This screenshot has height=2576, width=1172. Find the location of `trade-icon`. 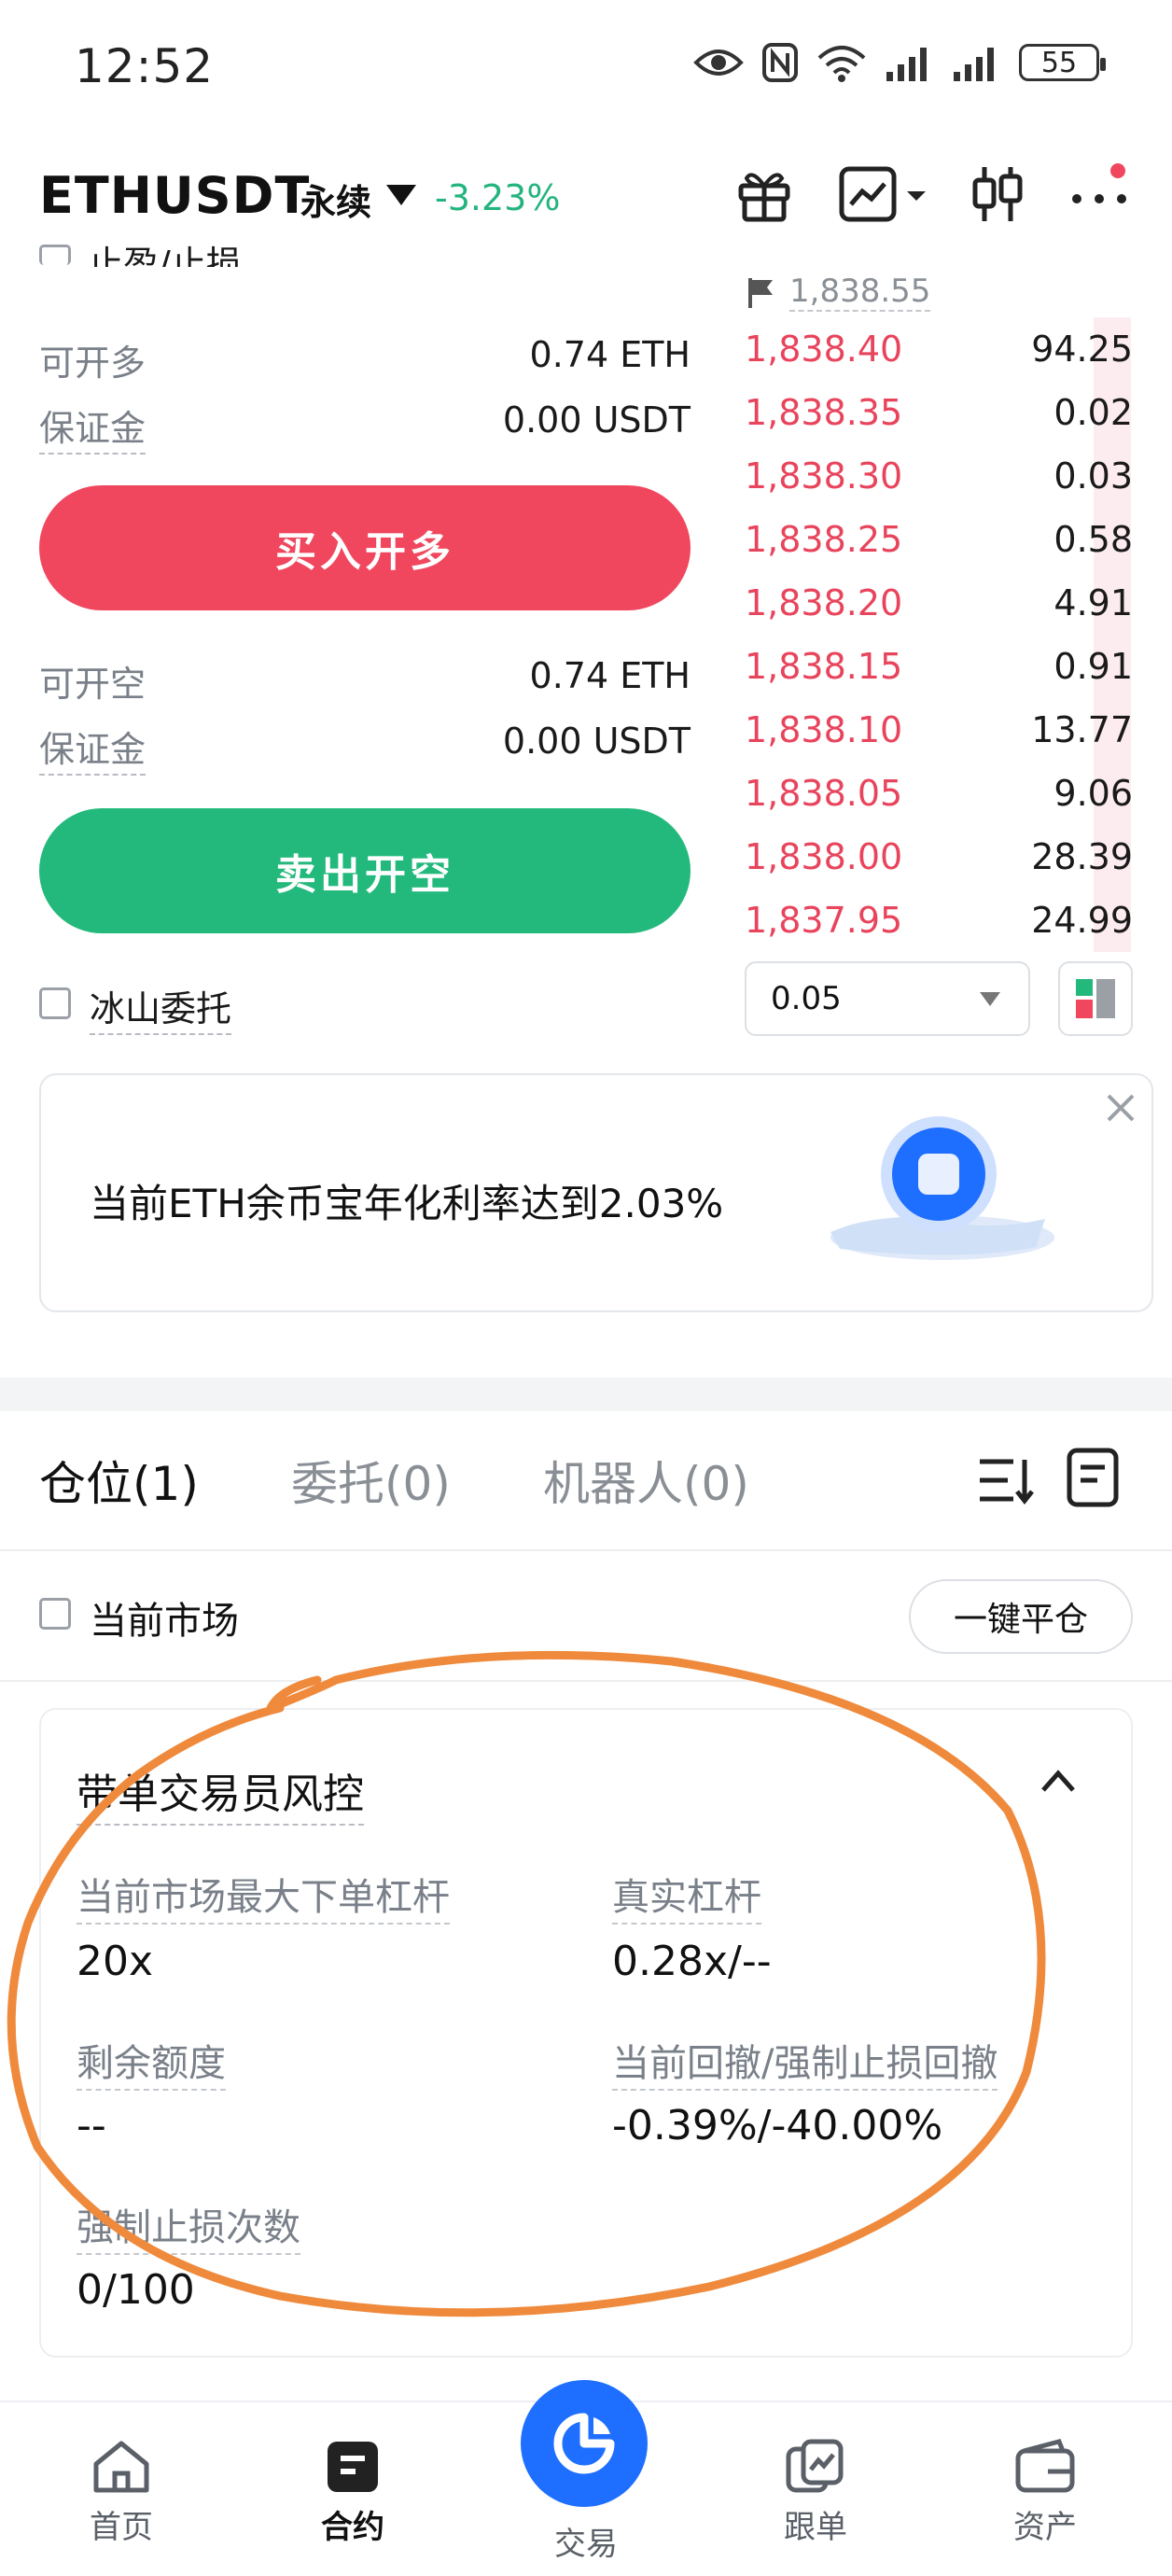

trade-icon is located at coordinates (584, 2443).